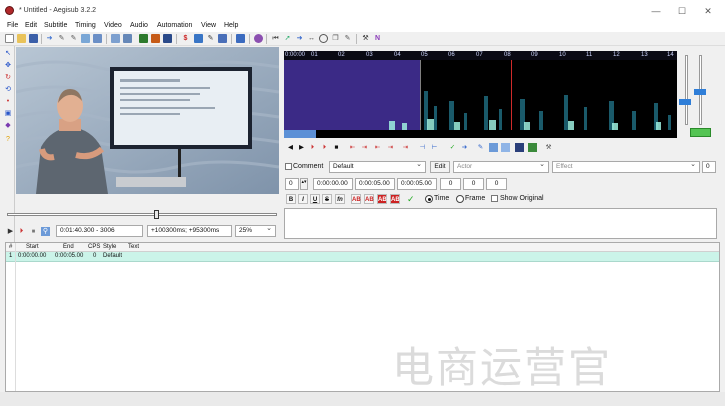 Image resolution: width=725 pixels, height=406 pixels. What do you see at coordinates (700, 92) in the screenshot?
I see `audio-volume-thumb` at bounding box center [700, 92].